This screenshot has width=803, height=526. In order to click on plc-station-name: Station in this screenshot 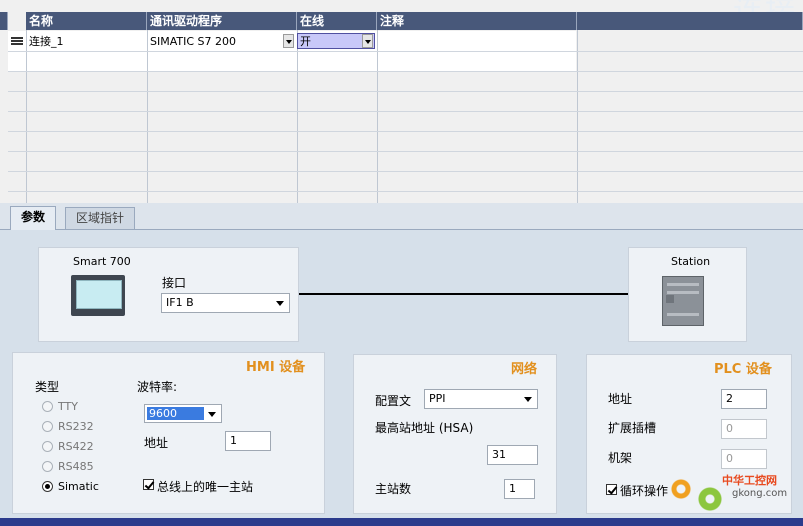, I will do `click(691, 261)`.